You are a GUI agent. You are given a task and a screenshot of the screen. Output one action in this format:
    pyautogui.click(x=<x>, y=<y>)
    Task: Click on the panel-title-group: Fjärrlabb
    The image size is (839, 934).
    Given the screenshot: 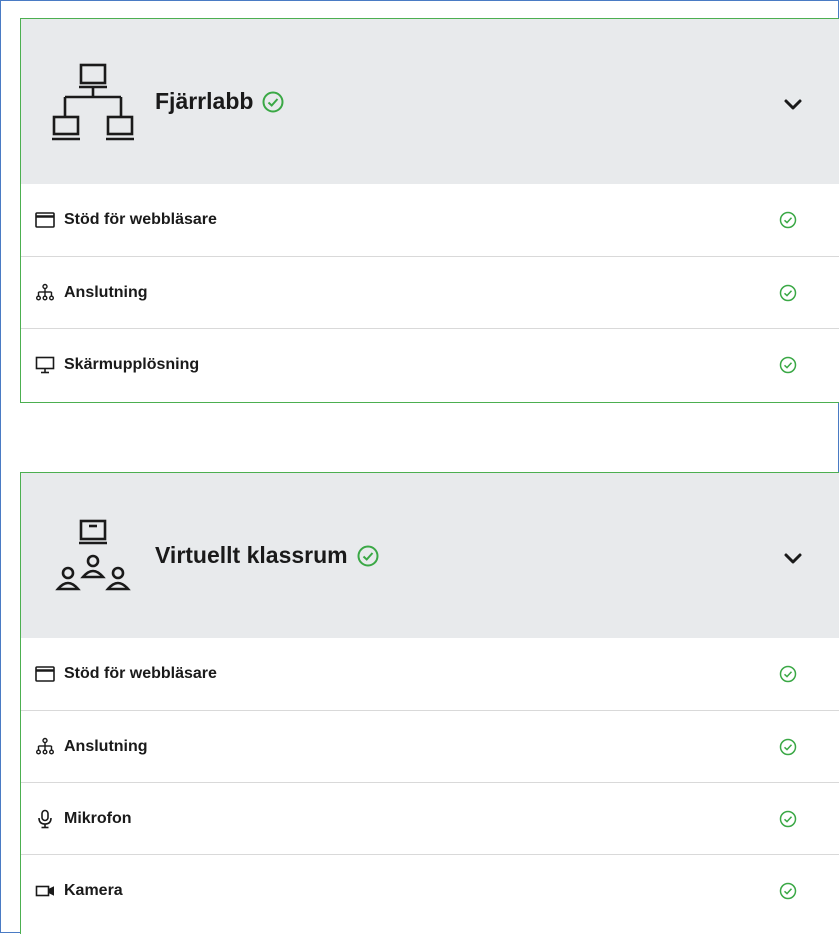 What is the action you would take?
    pyautogui.click(x=219, y=101)
    